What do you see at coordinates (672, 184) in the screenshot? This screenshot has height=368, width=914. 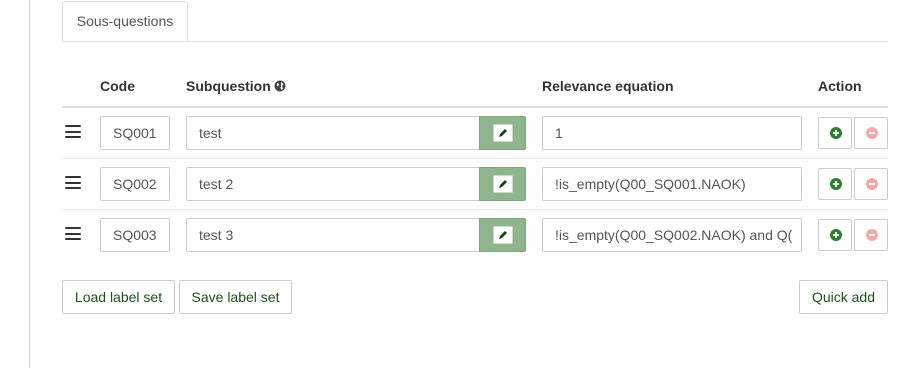 I see `relevance-input: !is_empty(Q00_SQ001.NAOK)` at bounding box center [672, 184].